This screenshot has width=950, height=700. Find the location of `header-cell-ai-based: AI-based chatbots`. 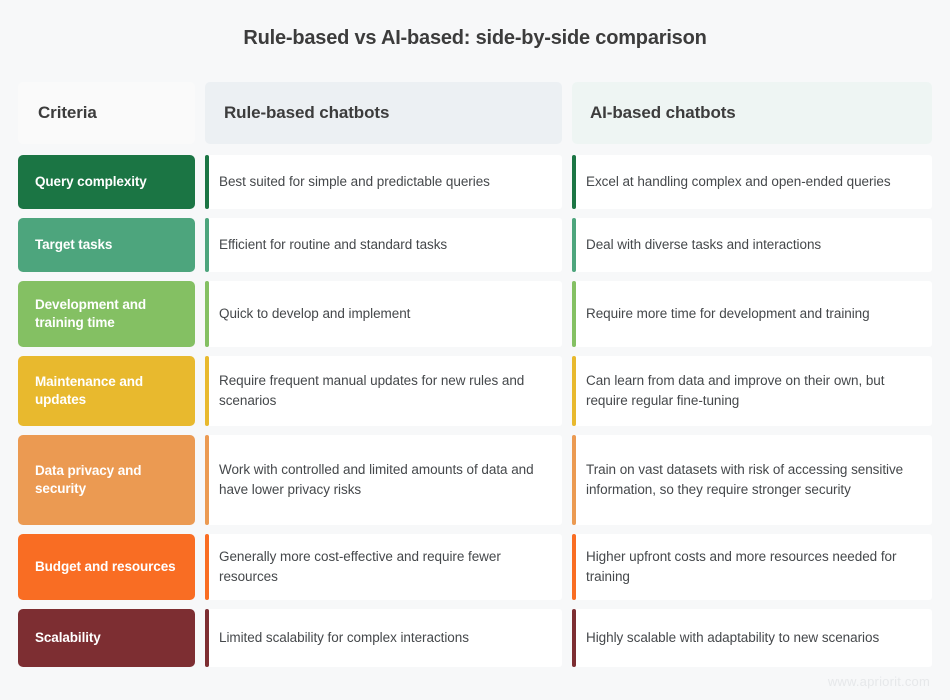

header-cell-ai-based: AI-based chatbots is located at coordinates (752, 113).